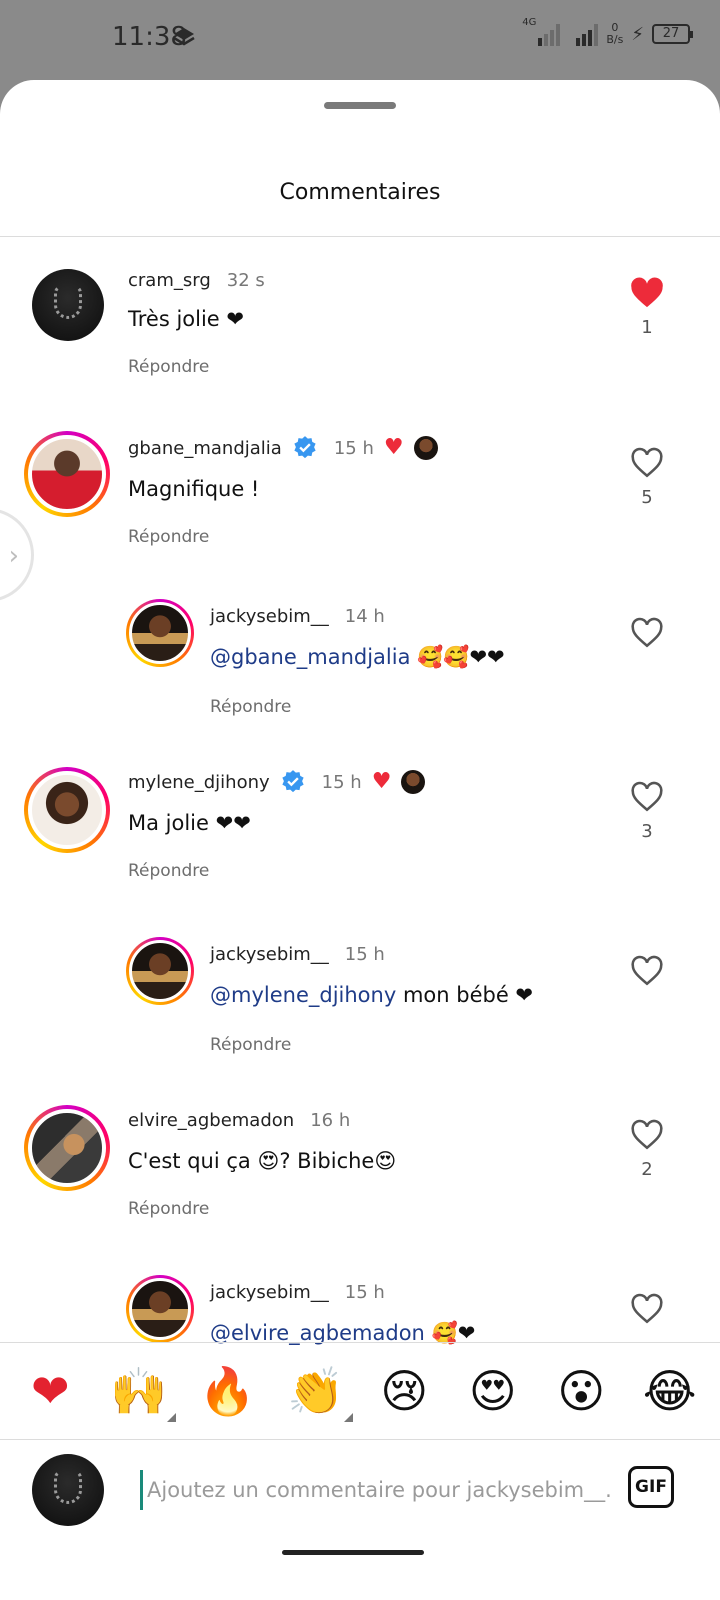 The width and height of the screenshot is (720, 1600). Describe the element at coordinates (647, 831) in the screenshot. I see `like-count: 3` at that location.